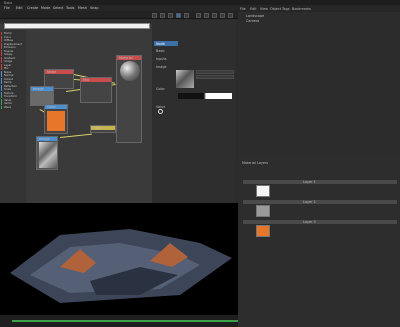 The height and width of the screenshot is (327, 400). What do you see at coordinates (264, 9) in the screenshot?
I see `om-menu-item: View` at bounding box center [264, 9].